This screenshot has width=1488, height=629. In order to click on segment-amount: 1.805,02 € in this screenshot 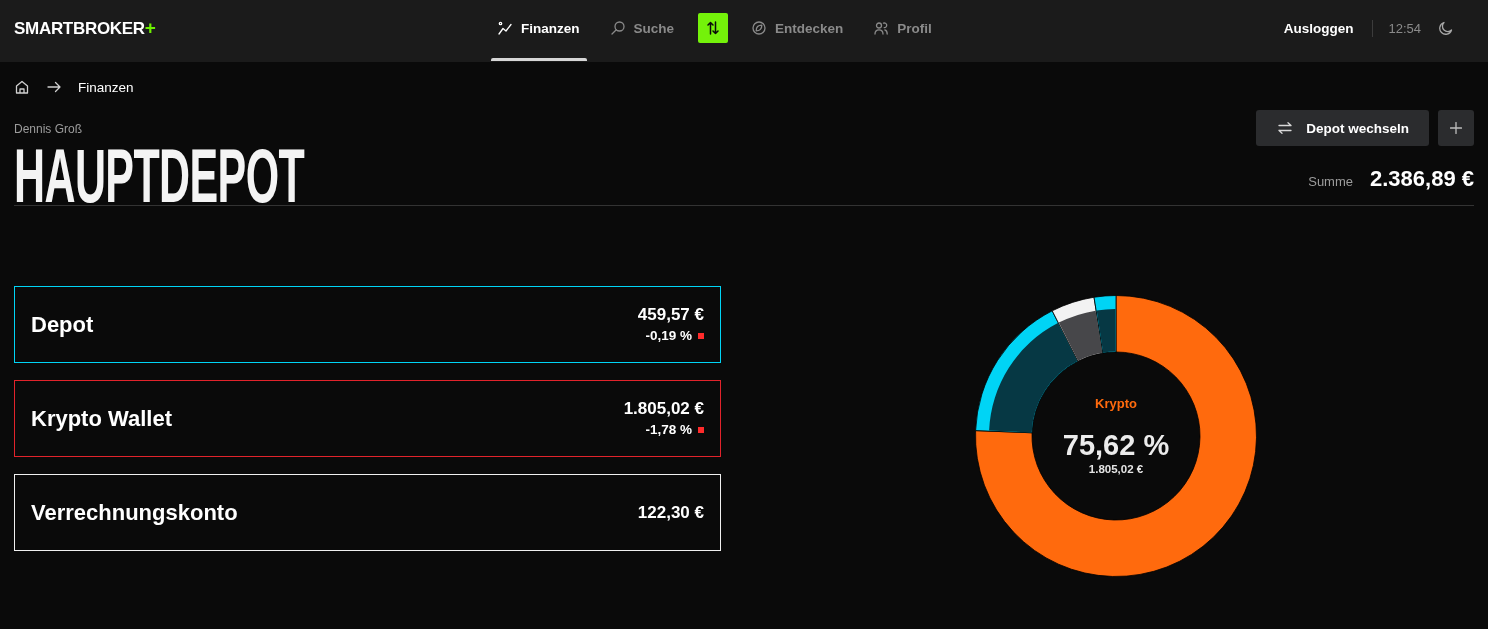, I will do `click(1116, 469)`.